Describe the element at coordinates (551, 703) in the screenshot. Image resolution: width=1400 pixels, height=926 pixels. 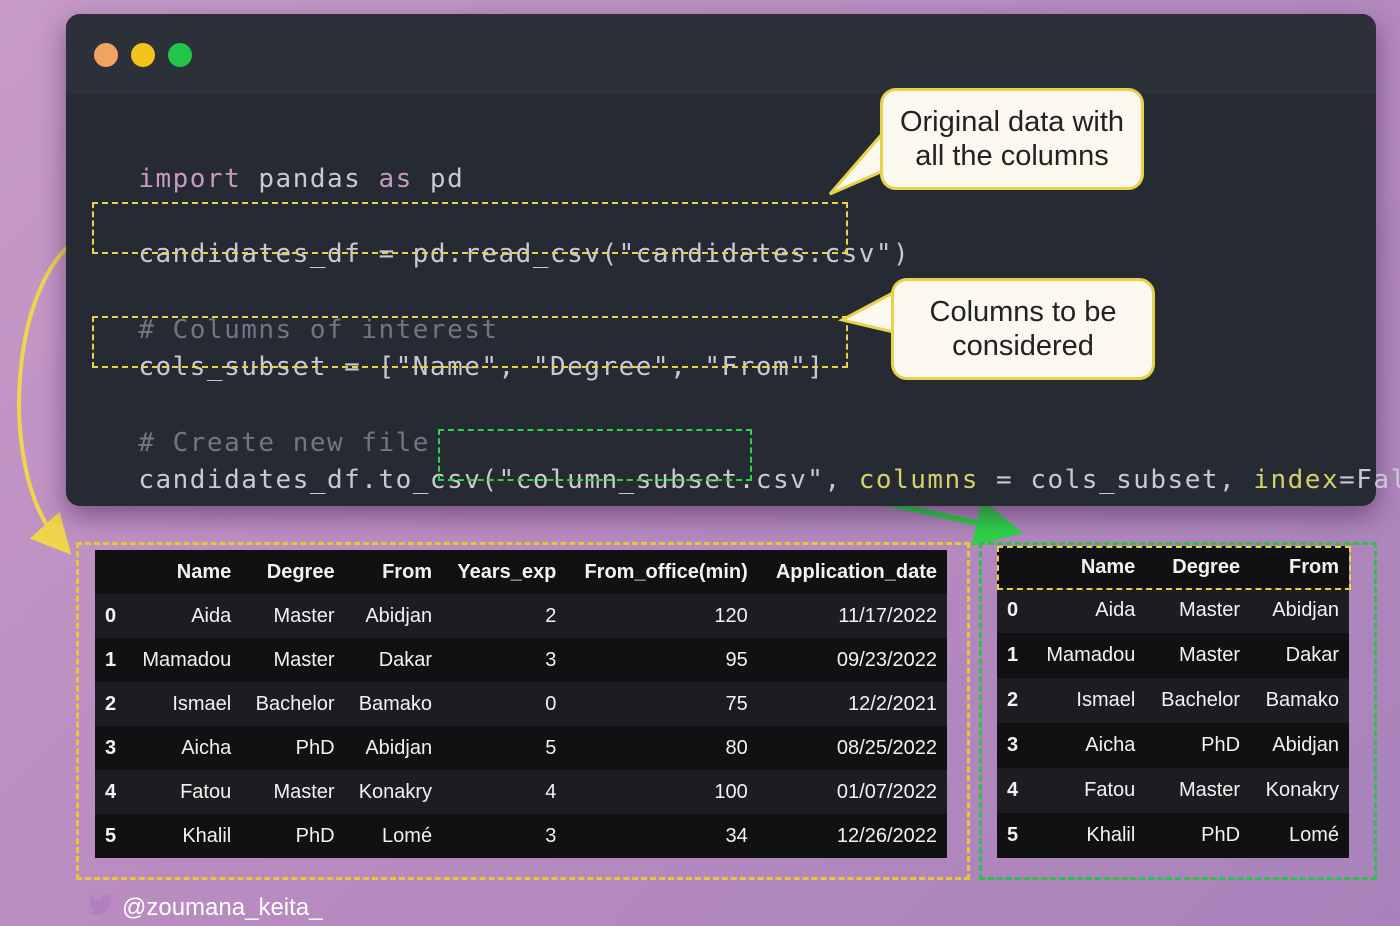
I see `cell: 0` at that location.